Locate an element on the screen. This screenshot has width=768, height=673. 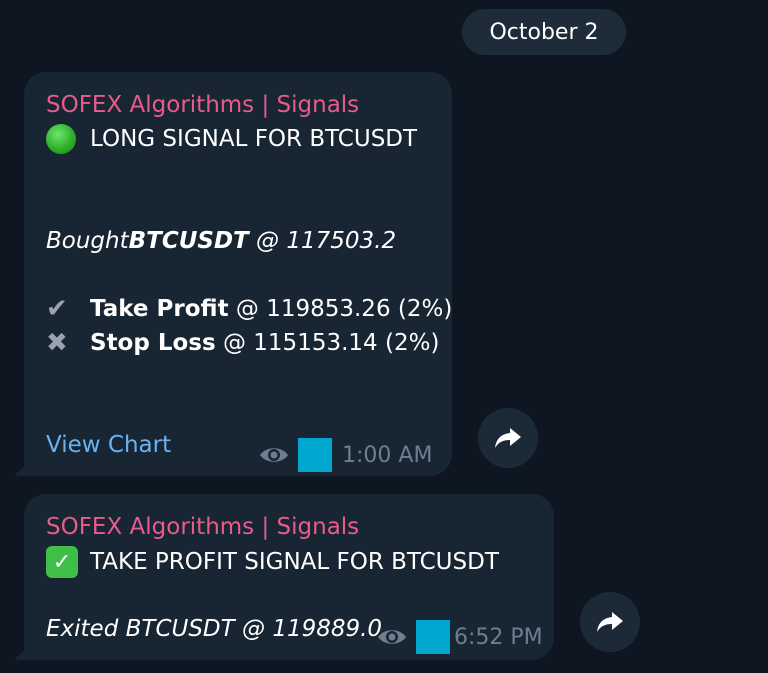
headline-row: ✓ TAKE PROFIT SIGNAL FOR BTCUSDT is located at coordinates (272, 562).